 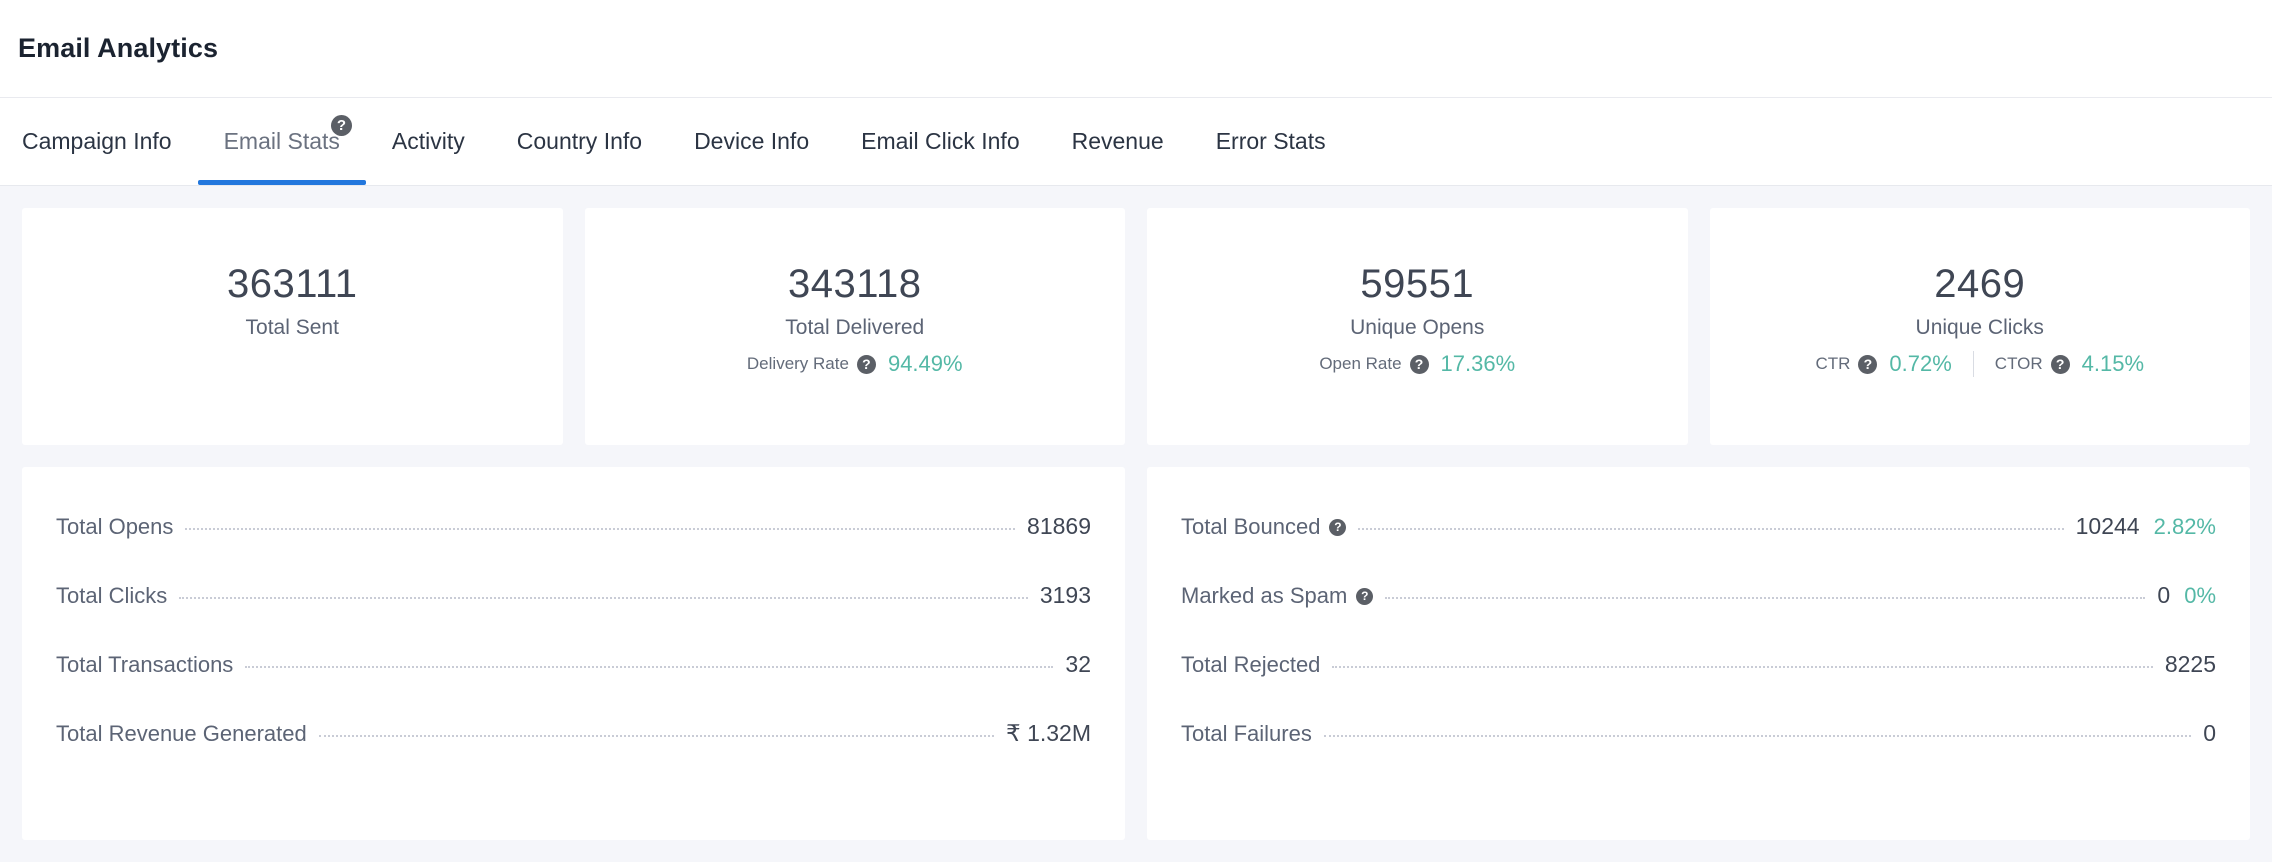 I want to click on stat-sub-name: CTR, so click(x=1833, y=363).